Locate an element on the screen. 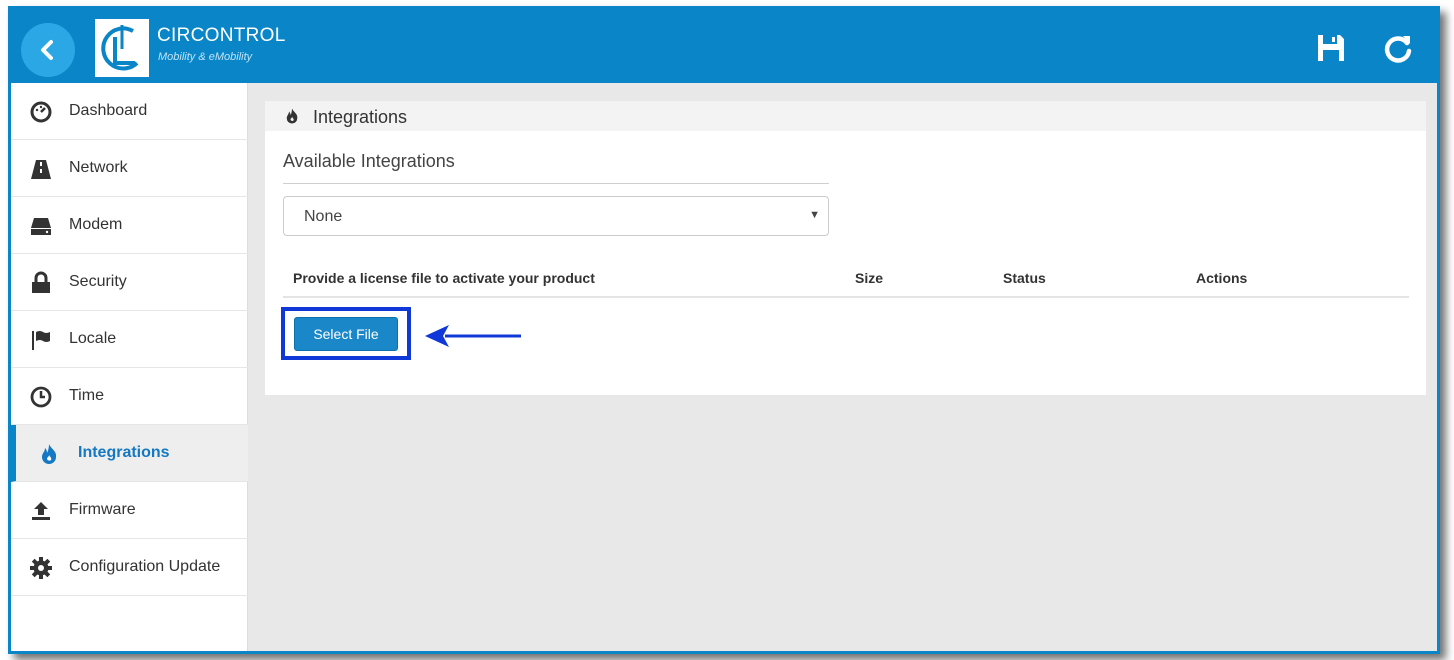 The width and height of the screenshot is (1454, 660). sidebar-item-label: Integrations is located at coordinates (124, 452).